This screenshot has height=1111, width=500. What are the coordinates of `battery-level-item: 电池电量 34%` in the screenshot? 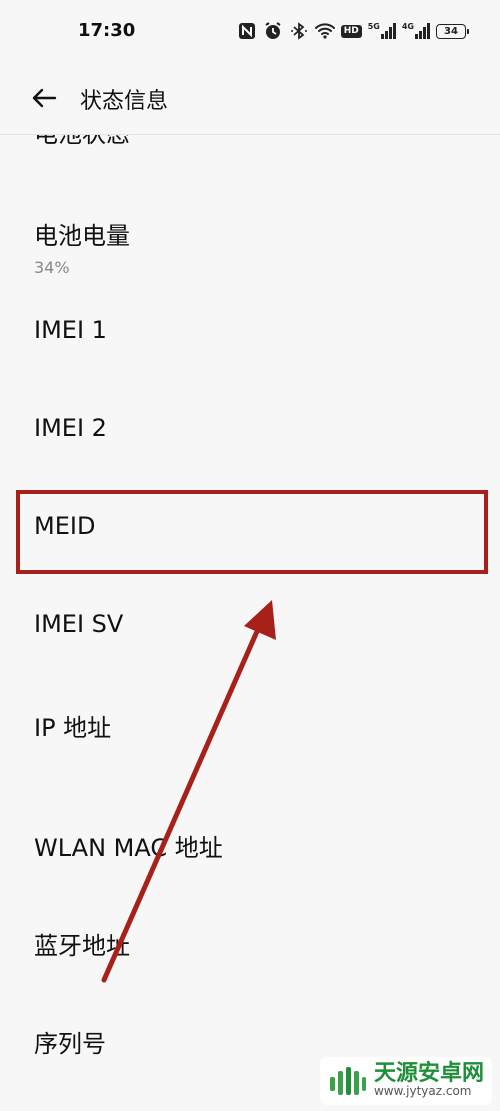 It's located at (250, 243).